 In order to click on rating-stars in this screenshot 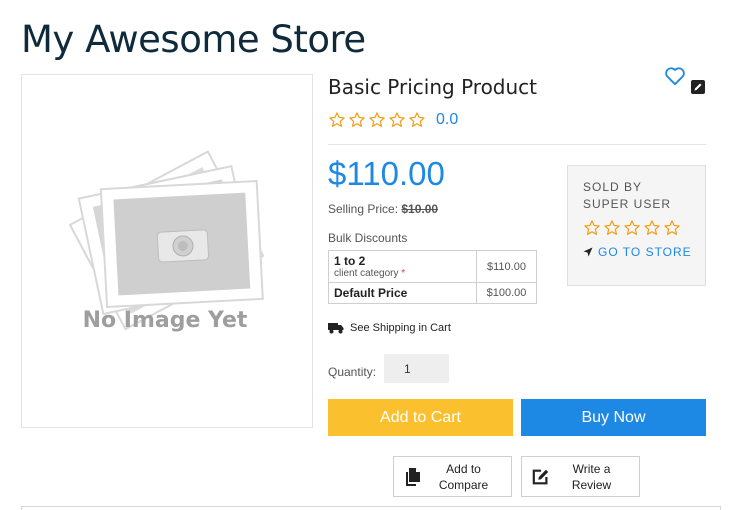, I will do `click(377, 120)`.